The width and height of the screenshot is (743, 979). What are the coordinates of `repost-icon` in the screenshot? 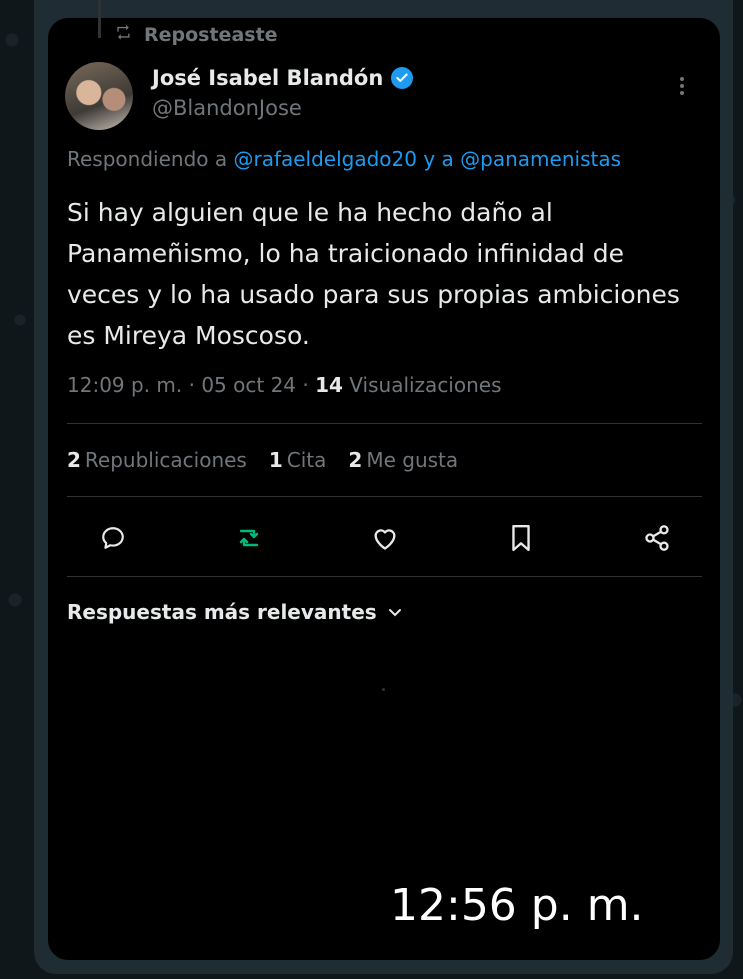 It's located at (249, 538).